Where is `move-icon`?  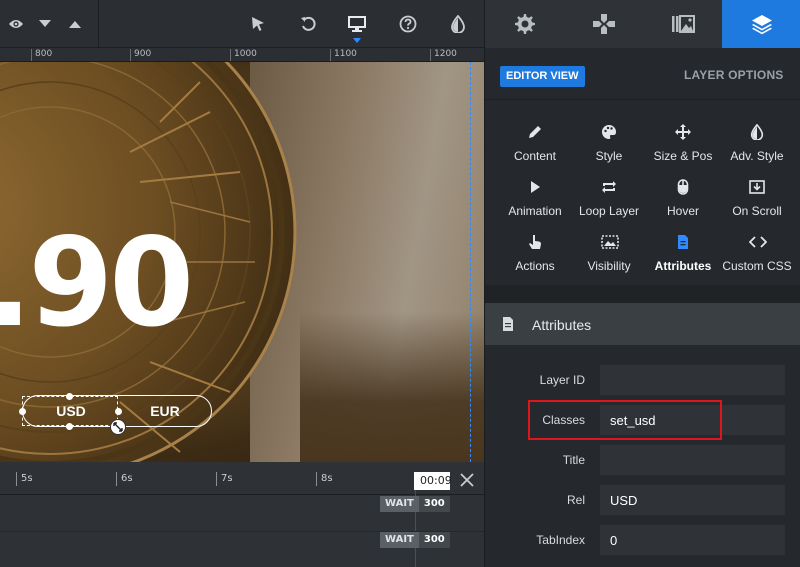 move-icon is located at coordinates (683, 132).